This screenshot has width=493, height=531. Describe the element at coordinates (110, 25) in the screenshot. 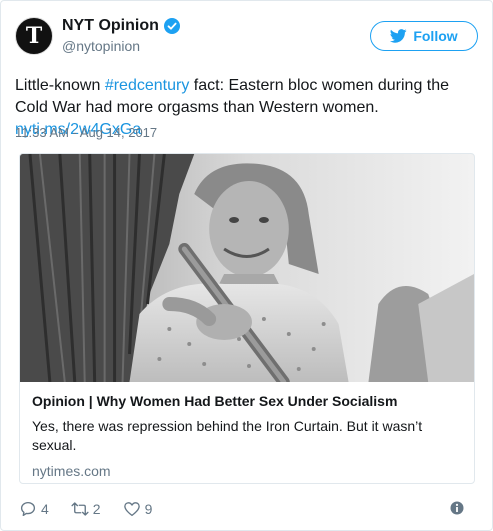

I see `author-display-name: NYT Opinion` at that location.